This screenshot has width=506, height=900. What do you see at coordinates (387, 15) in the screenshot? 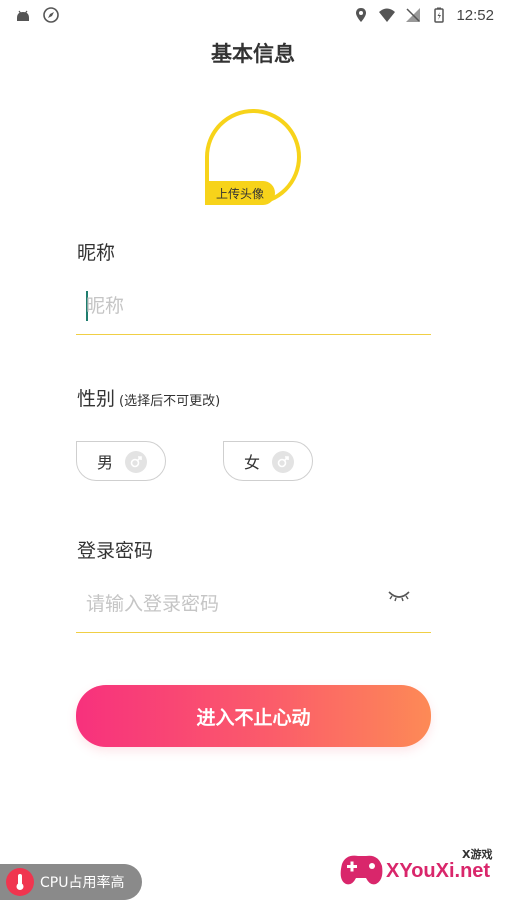
I see `wifi-icon` at bounding box center [387, 15].